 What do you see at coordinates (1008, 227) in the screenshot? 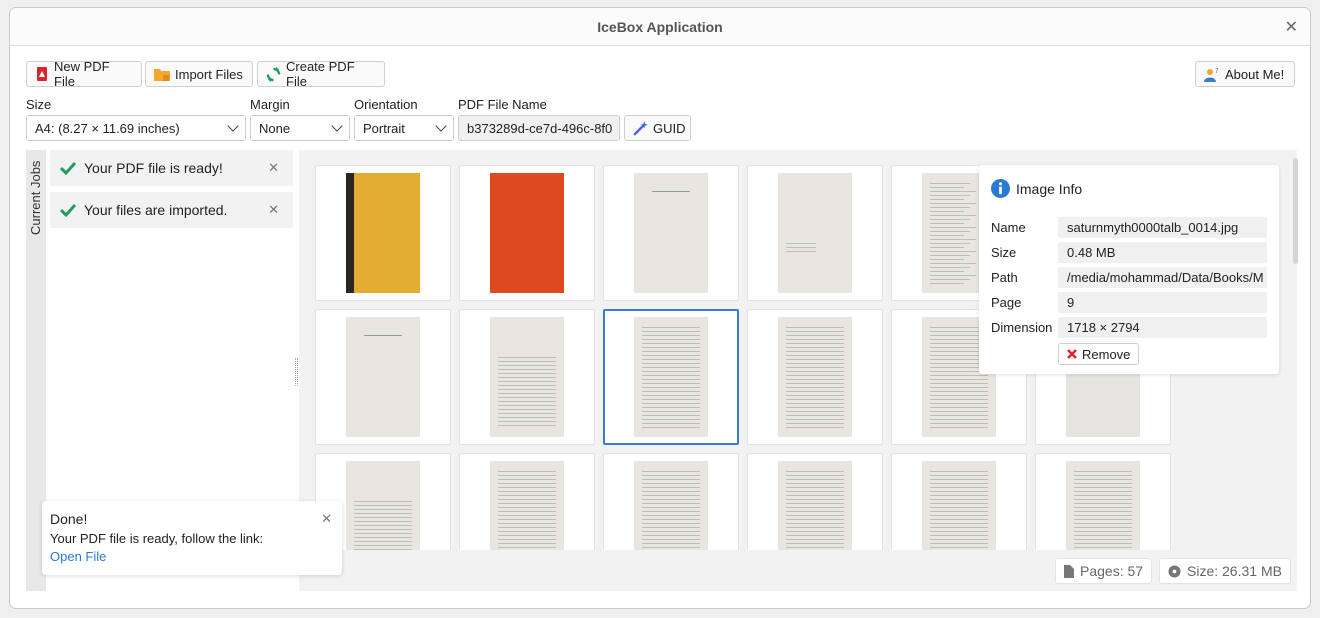
I see `info-label-name: Name` at bounding box center [1008, 227].